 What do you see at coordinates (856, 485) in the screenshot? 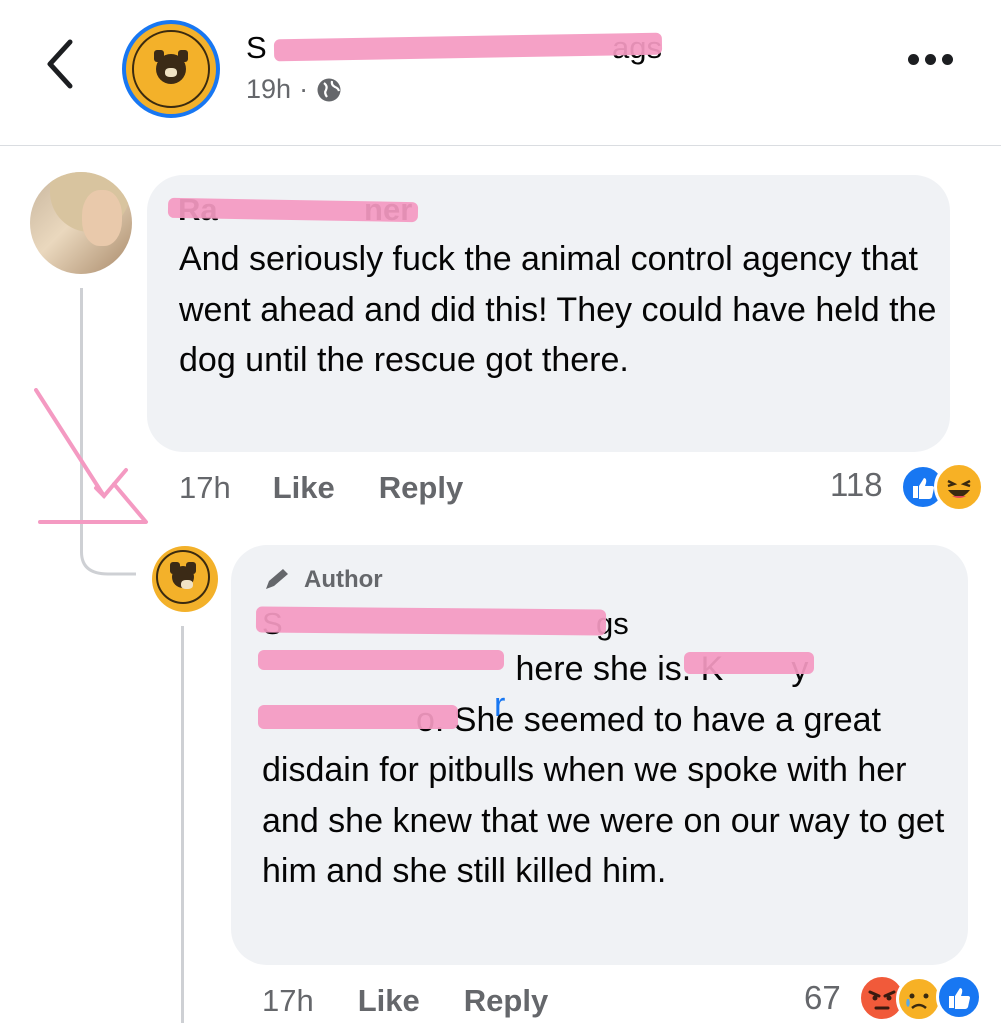
I see `reaction-count: 118` at bounding box center [856, 485].